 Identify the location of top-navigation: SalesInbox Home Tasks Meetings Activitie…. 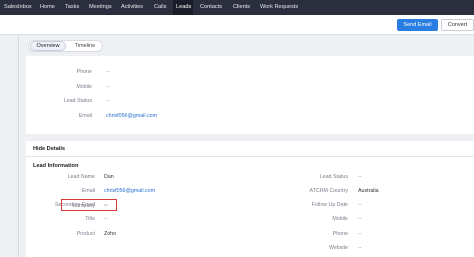
(237, 7).